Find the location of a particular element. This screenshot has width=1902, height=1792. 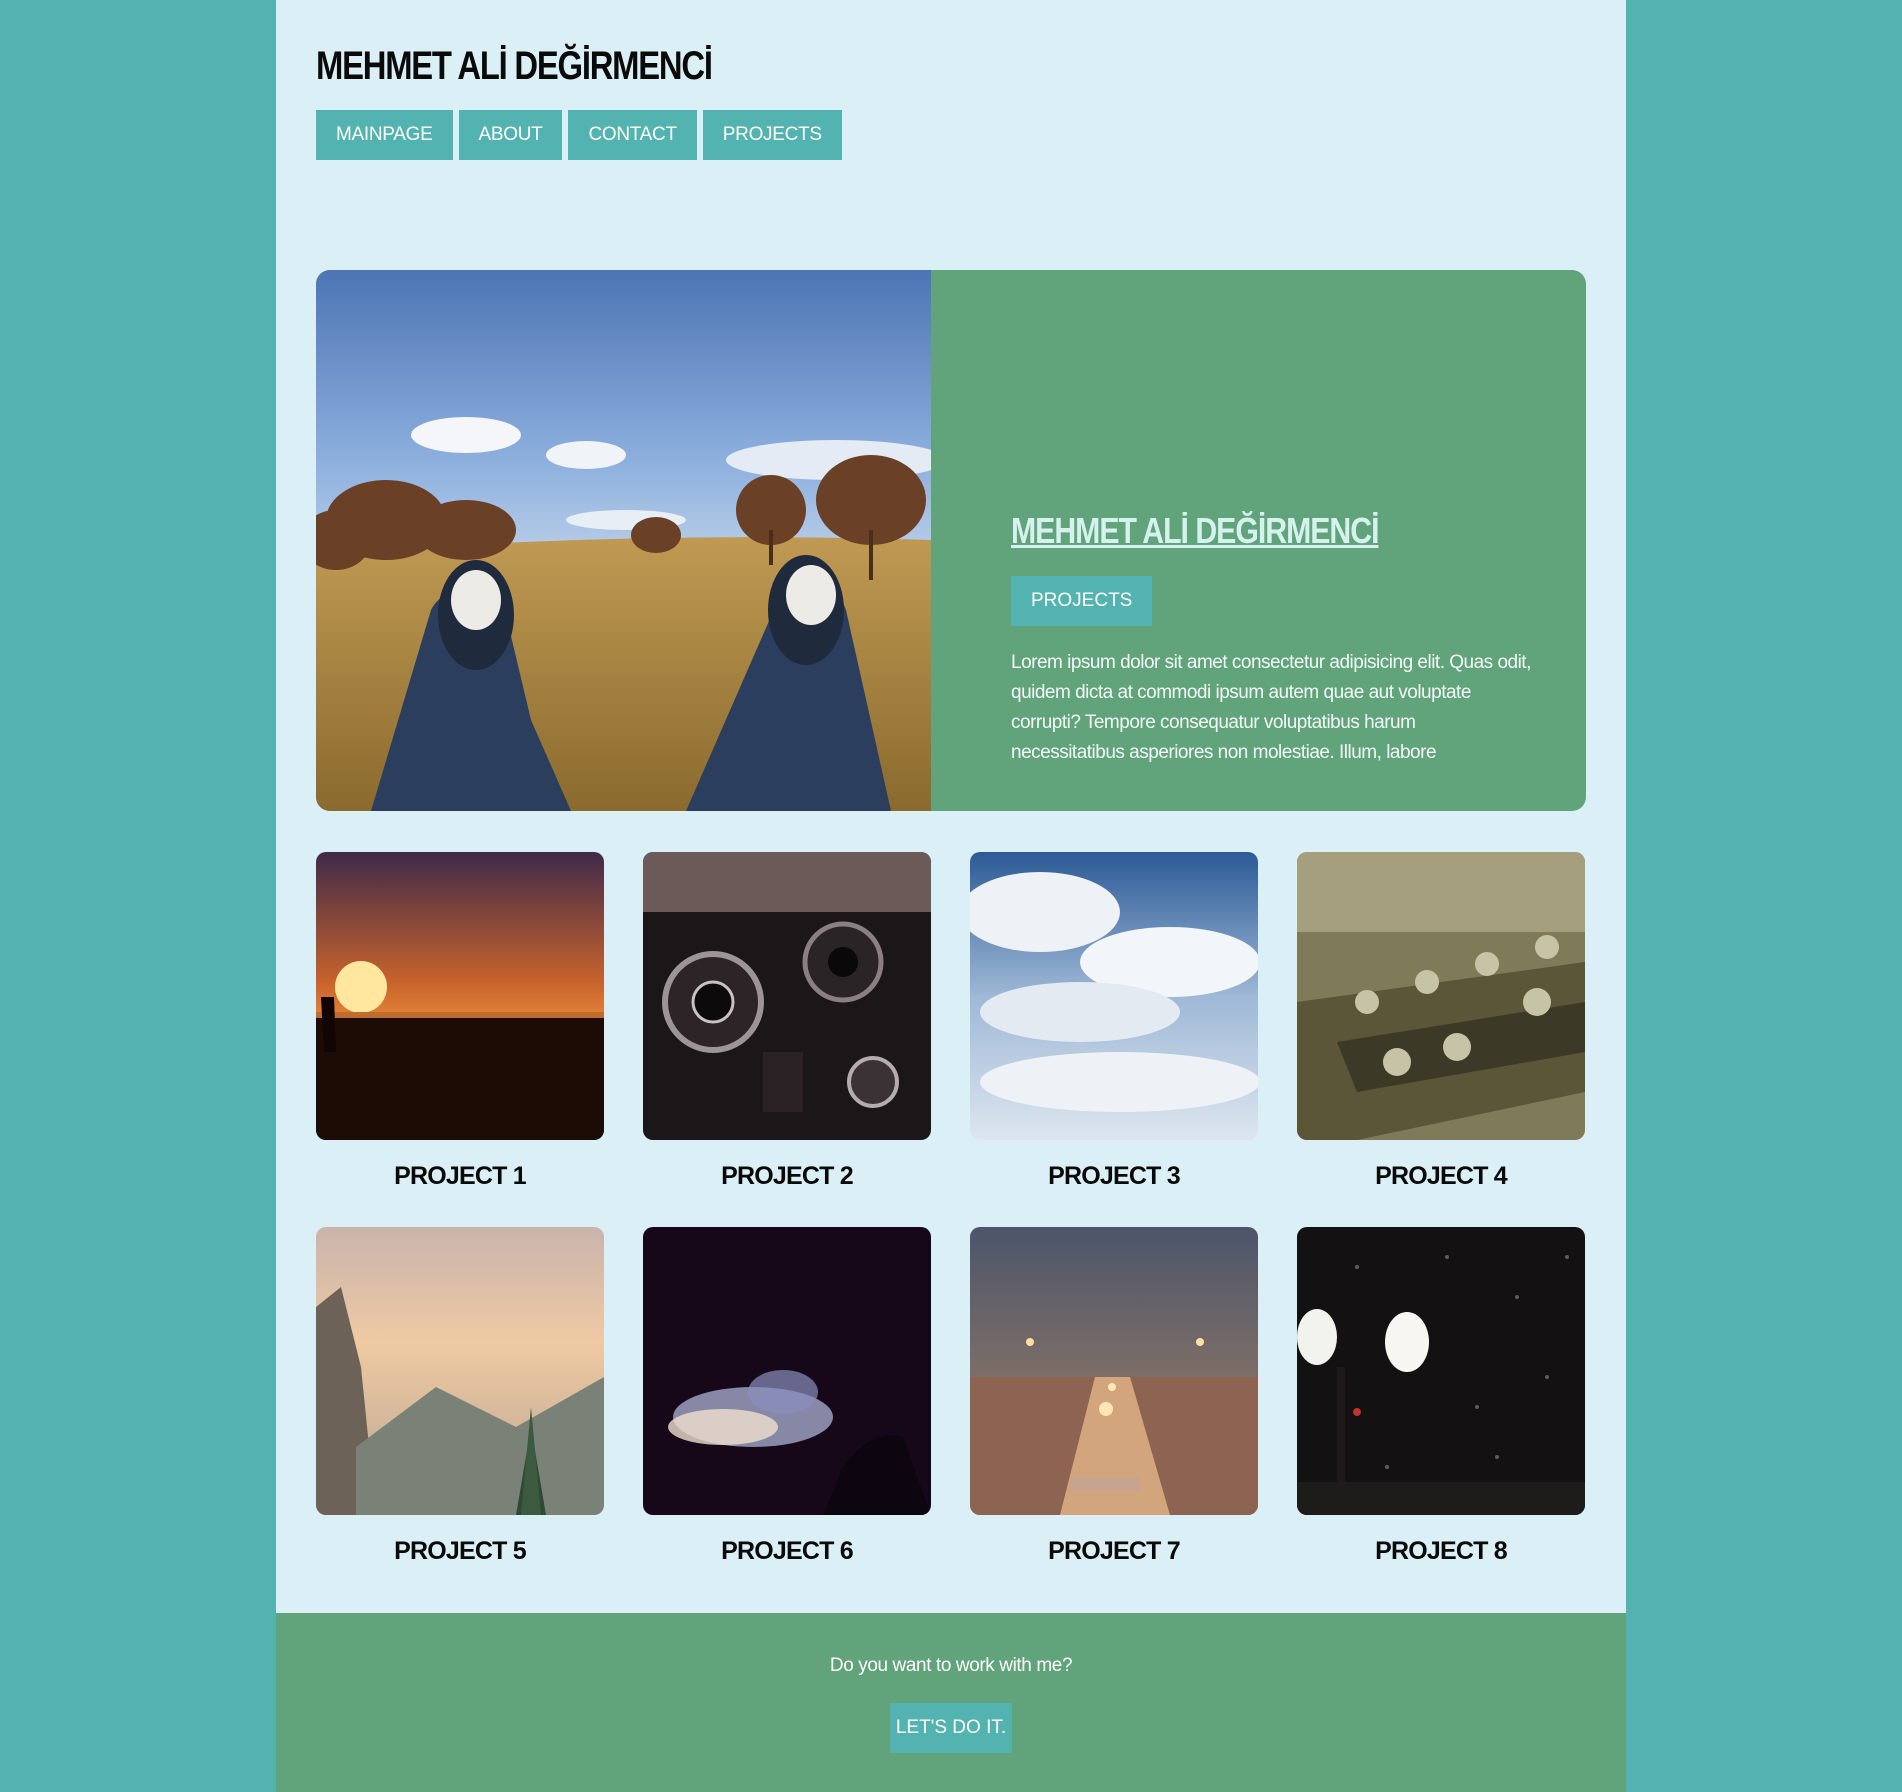

project-card-4: PROJECT 4 is located at coordinates (1441, 1022).